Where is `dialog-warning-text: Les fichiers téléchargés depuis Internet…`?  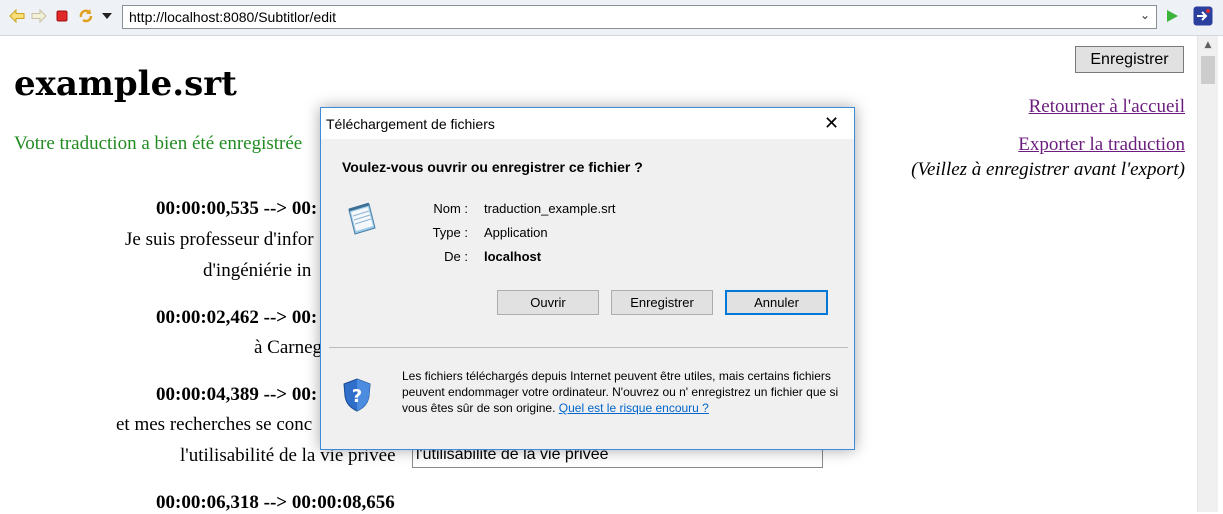 dialog-warning-text: Les fichiers téléchargés depuis Internet… is located at coordinates (621, 392).